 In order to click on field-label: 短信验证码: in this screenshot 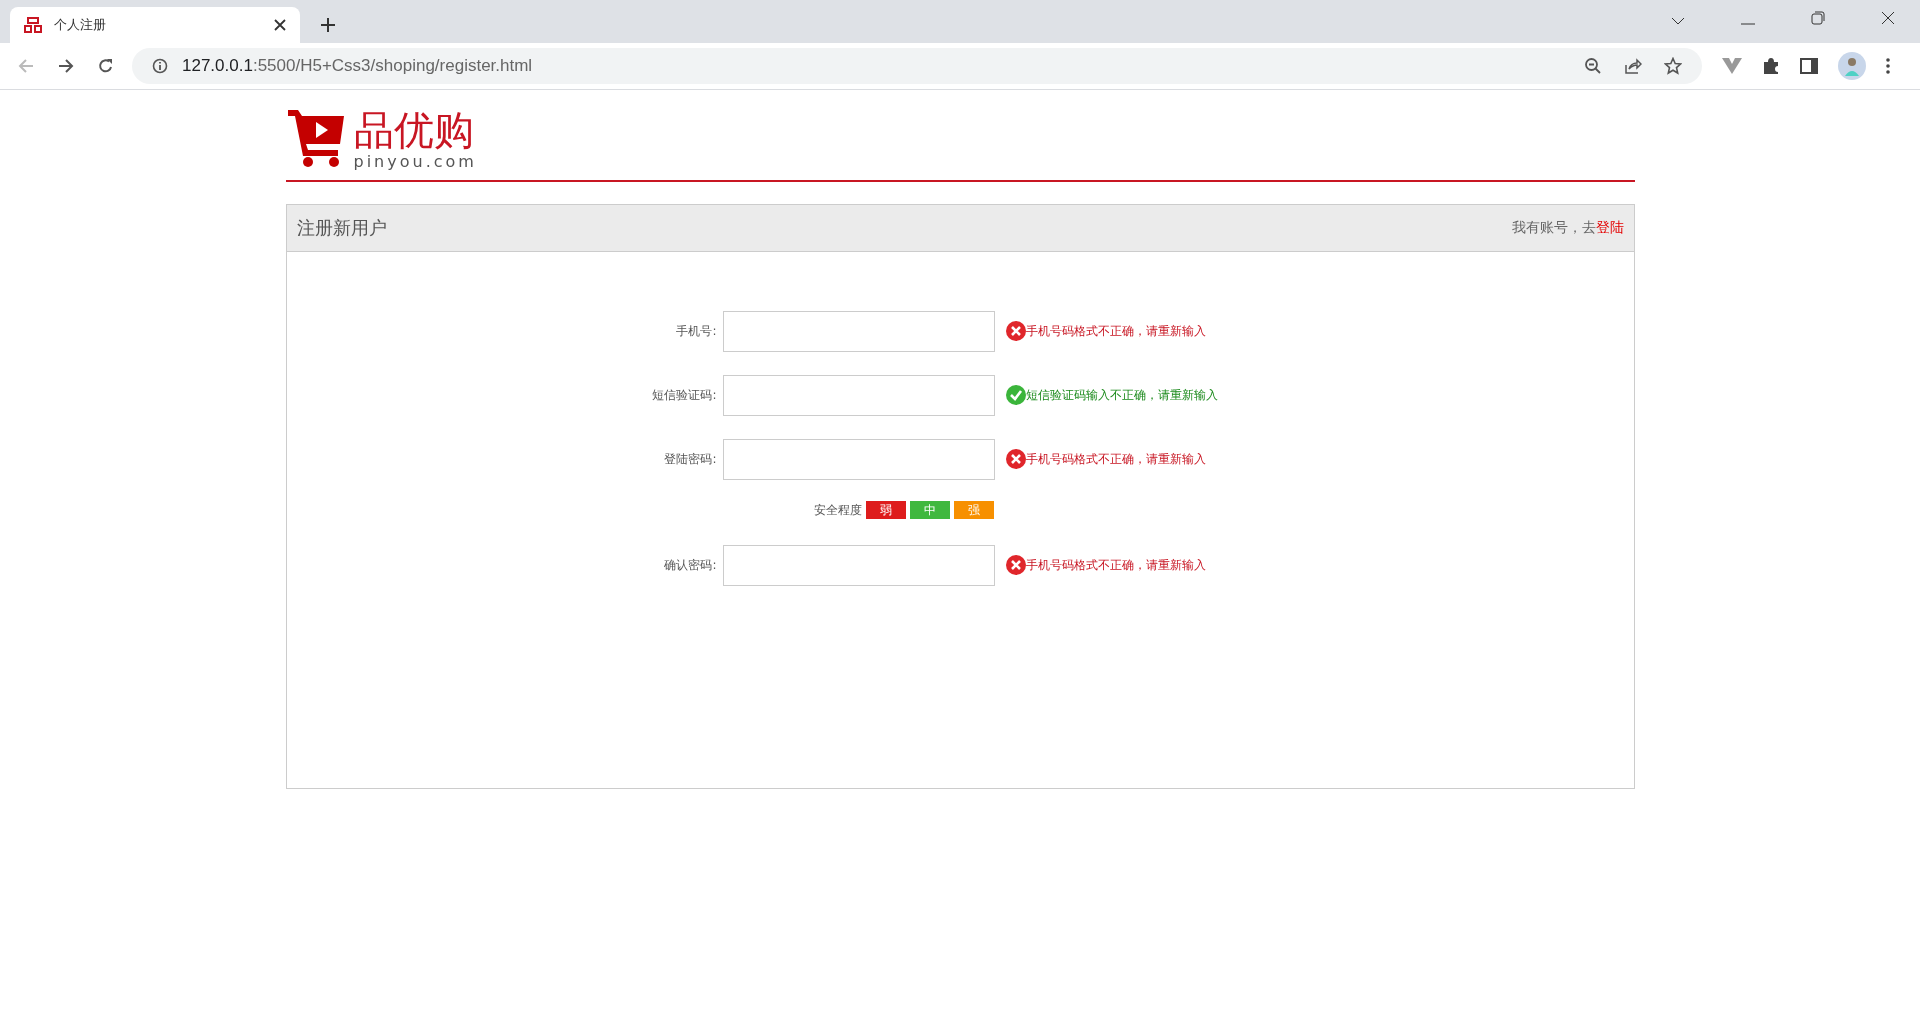, I will do `click(684, 395)`.